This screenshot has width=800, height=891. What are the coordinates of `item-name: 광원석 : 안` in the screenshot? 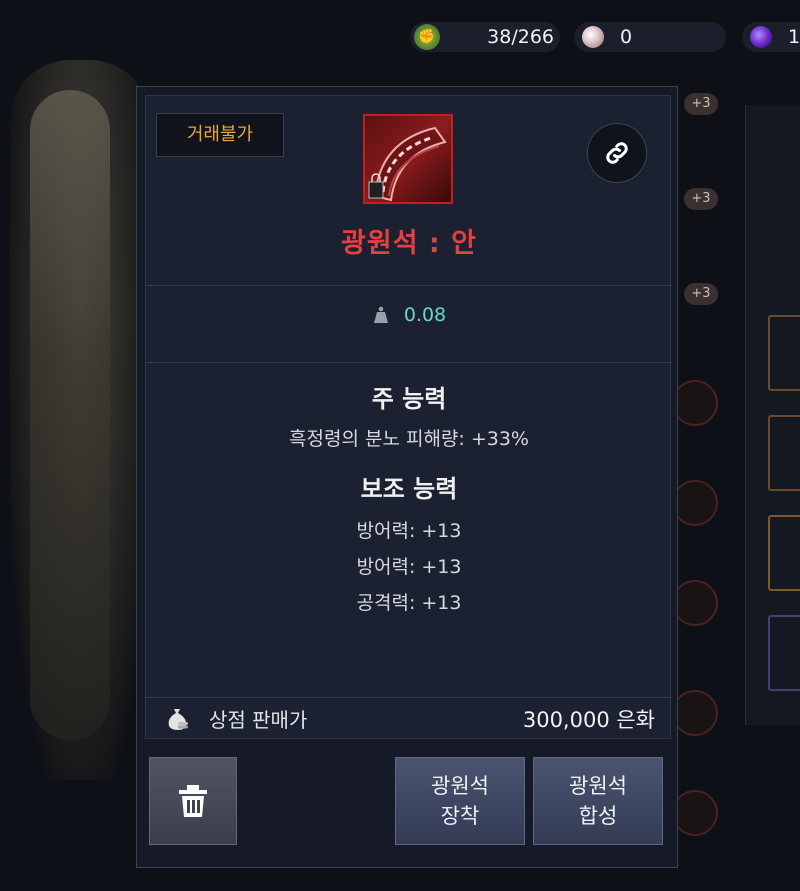 It's located at (409, 243).